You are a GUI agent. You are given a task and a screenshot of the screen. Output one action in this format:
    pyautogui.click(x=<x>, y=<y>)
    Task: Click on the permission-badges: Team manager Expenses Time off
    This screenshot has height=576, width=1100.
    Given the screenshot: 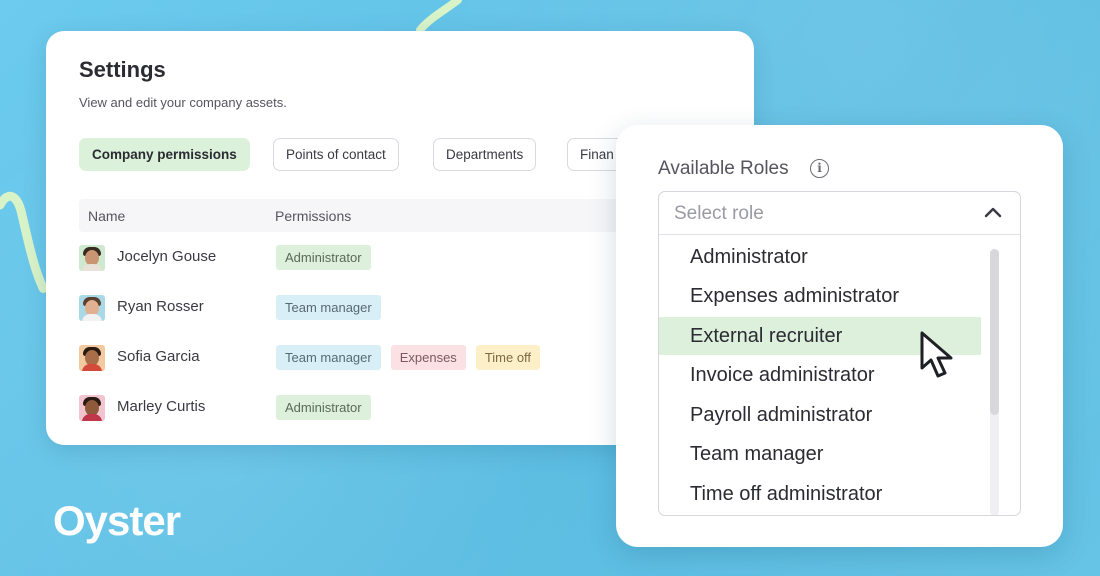 What is the action you would take?
    pyautogui.click(x=408, y=357)
    